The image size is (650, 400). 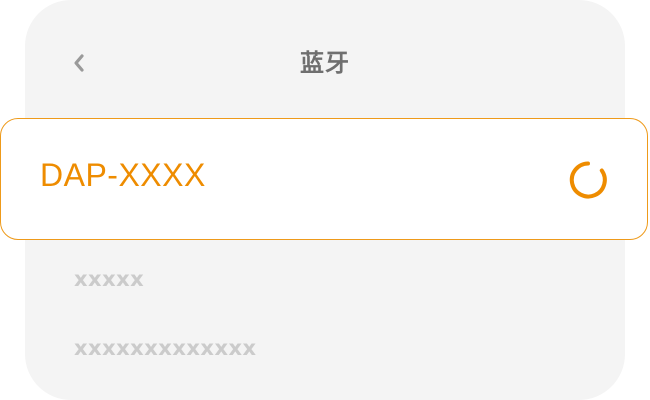 I want to click on device-list-item: xxxxx, so click(x=109, y=279).